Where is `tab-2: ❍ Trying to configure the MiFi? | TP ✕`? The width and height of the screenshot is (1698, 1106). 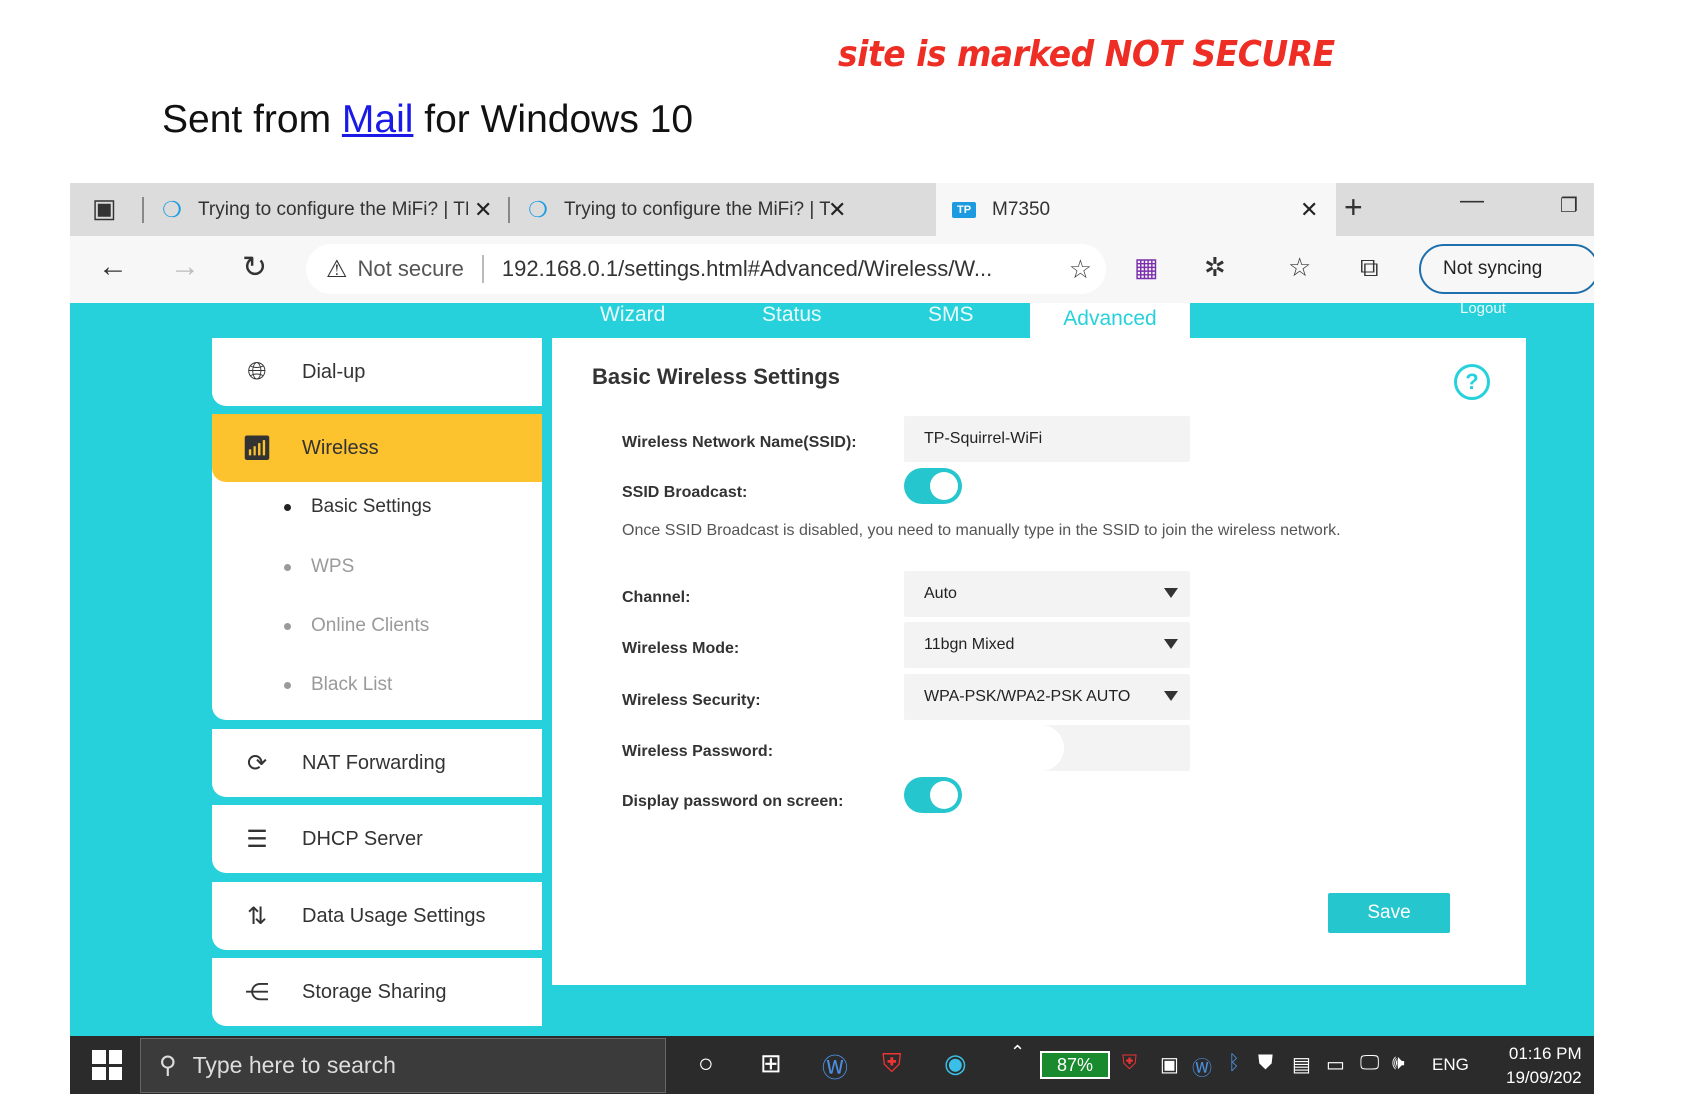 tab-2: ❍ Trying to configure the MiFi? | TP ✕ is located at coordinates (686, 209).